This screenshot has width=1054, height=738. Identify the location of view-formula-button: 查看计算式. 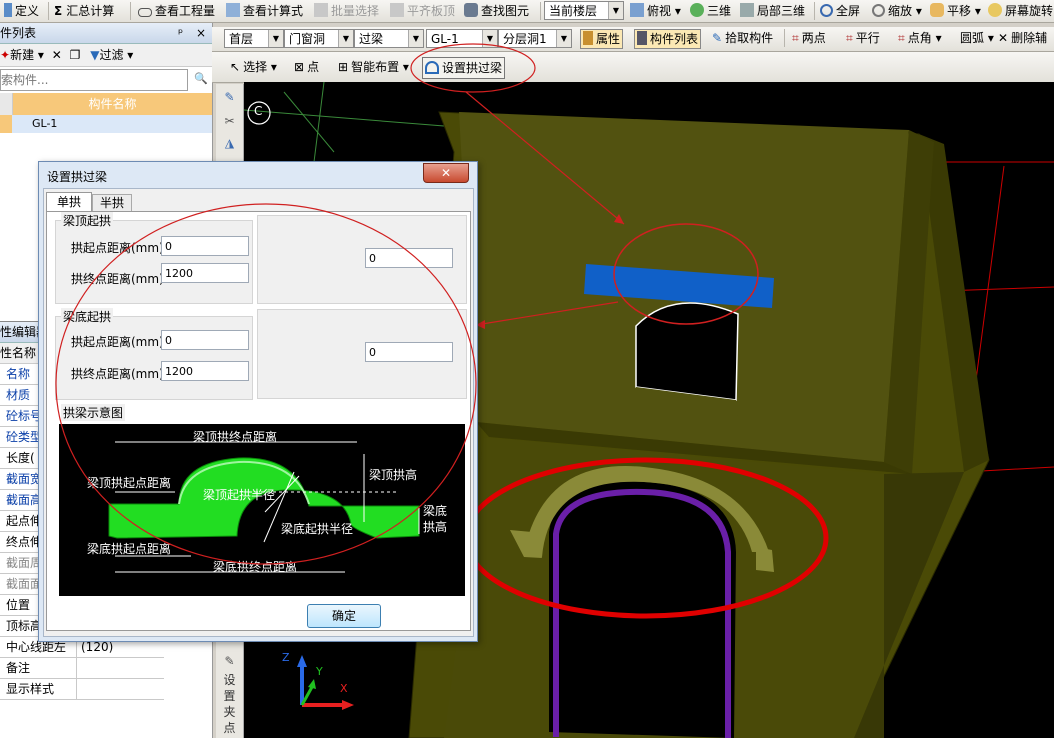
(264, 11).